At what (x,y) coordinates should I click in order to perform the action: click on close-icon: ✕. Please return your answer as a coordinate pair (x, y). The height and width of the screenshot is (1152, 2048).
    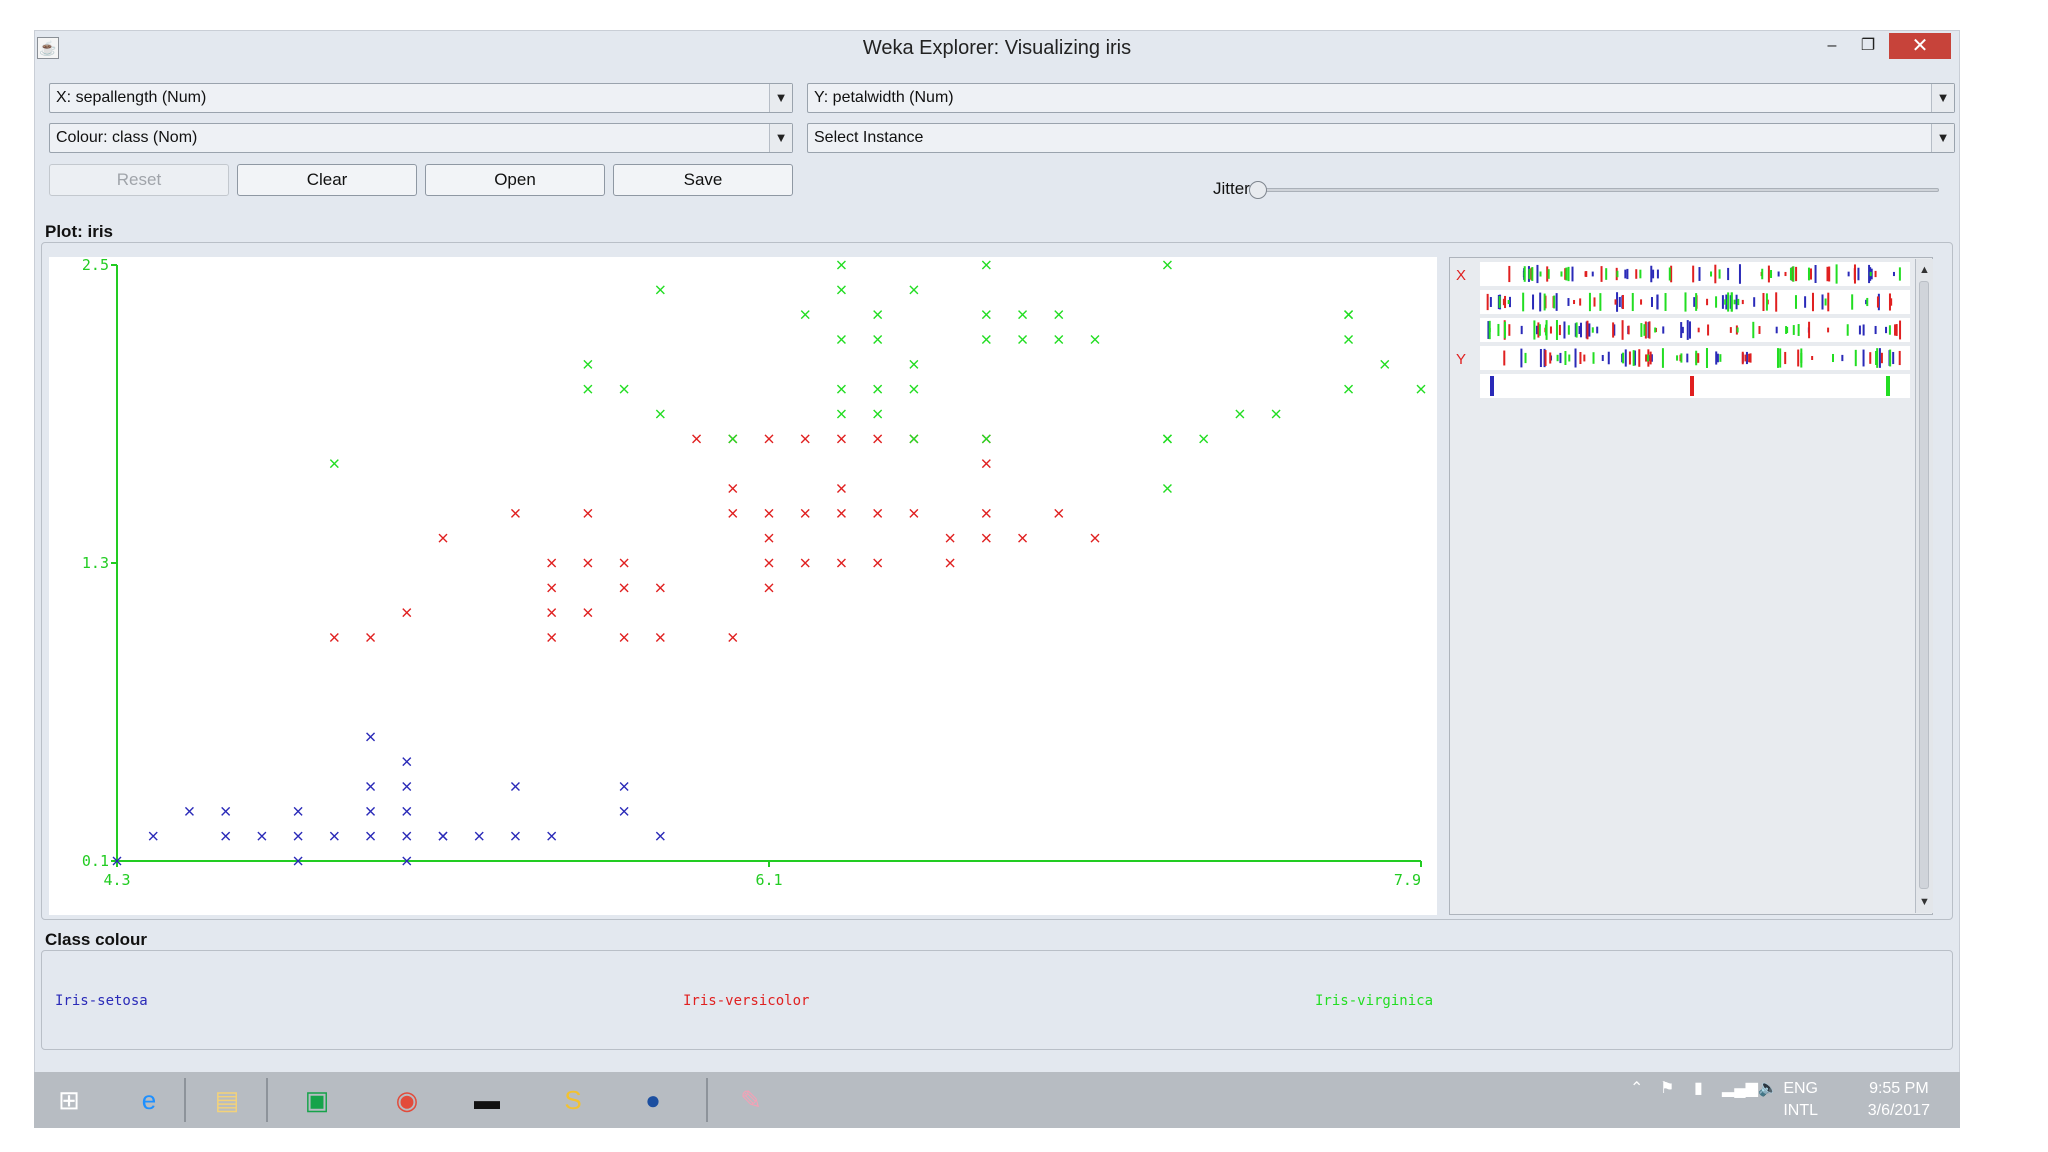
    Looking at the image, I should click on (1920, 46).